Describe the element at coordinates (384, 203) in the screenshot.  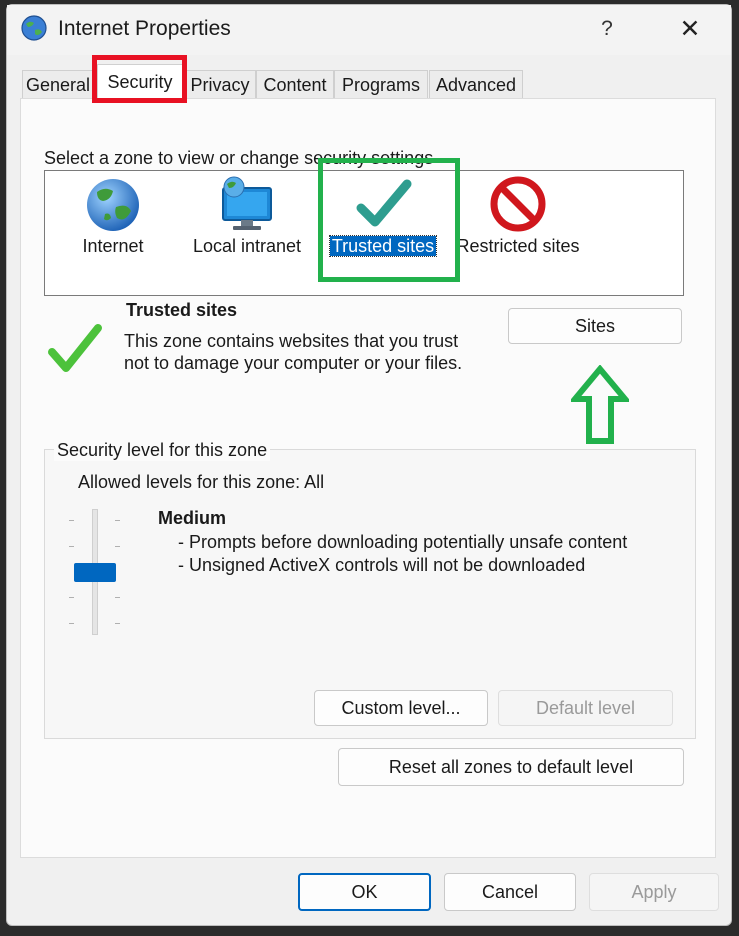
I see `teal-check-icon` at that location.